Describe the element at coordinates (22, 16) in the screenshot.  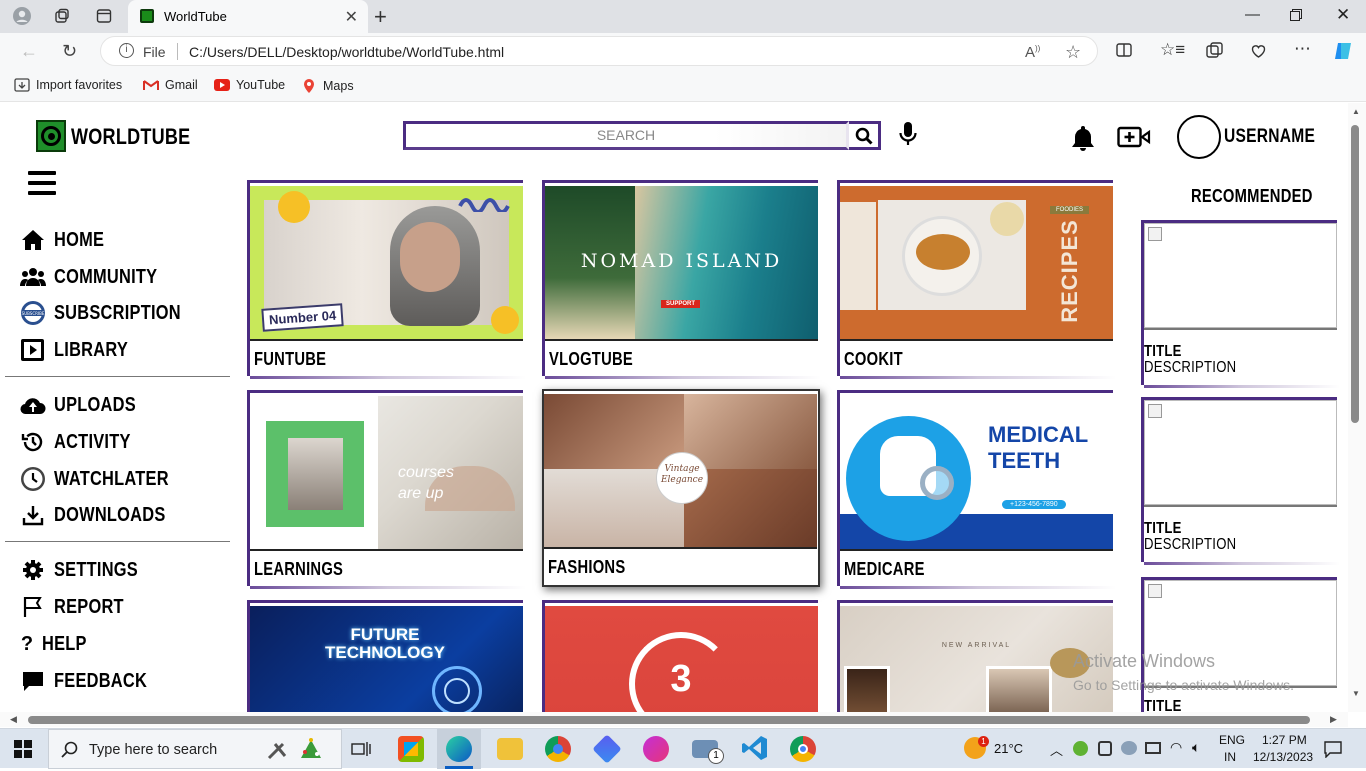
I see `profile-icon` at that location.